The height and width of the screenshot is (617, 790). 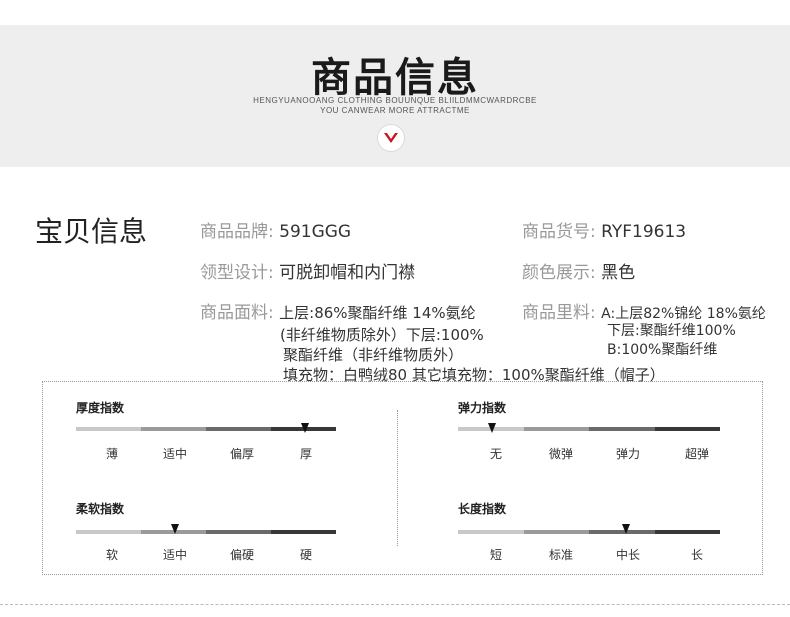 What do you see at coordinates (482, 408) in the screenshot?
I see `elasticity-index-title: 弹力指数` at bounding box center [482, 408].